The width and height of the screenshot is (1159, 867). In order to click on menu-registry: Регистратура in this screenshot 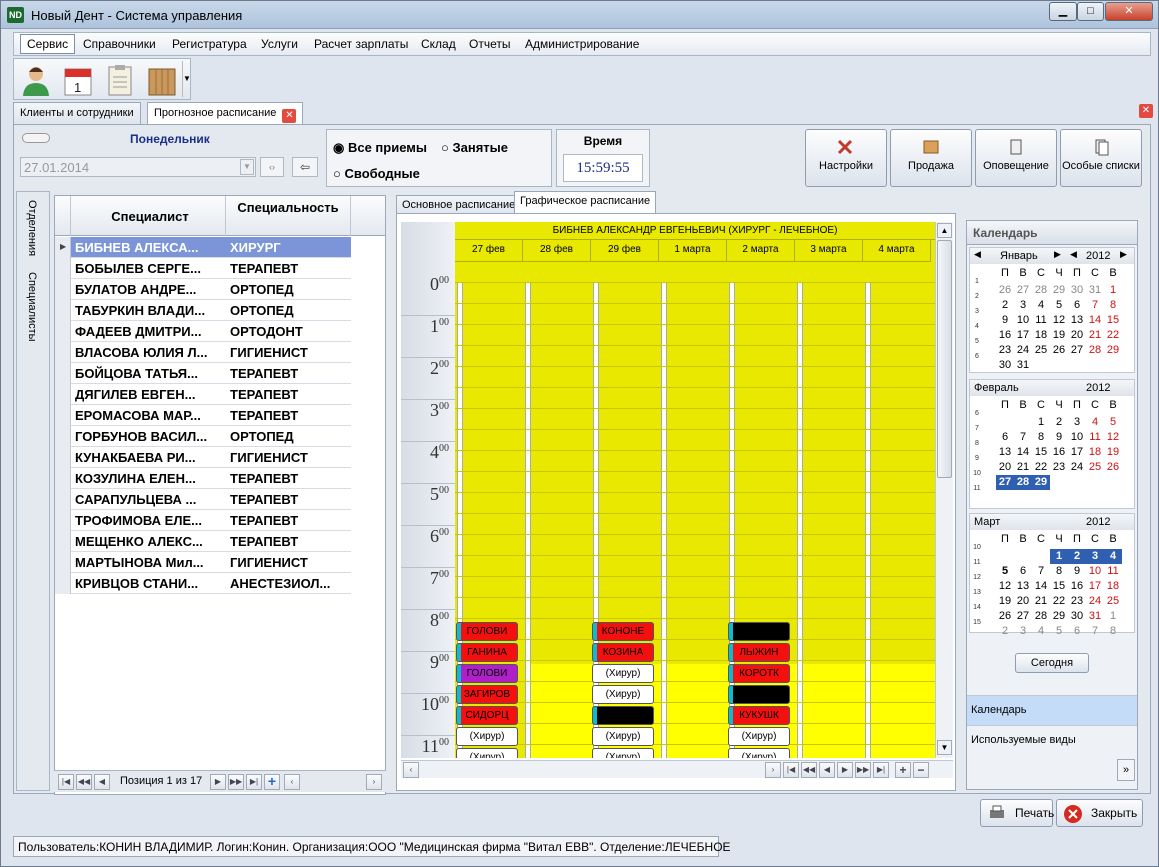, I will do `click(209, 44)`.